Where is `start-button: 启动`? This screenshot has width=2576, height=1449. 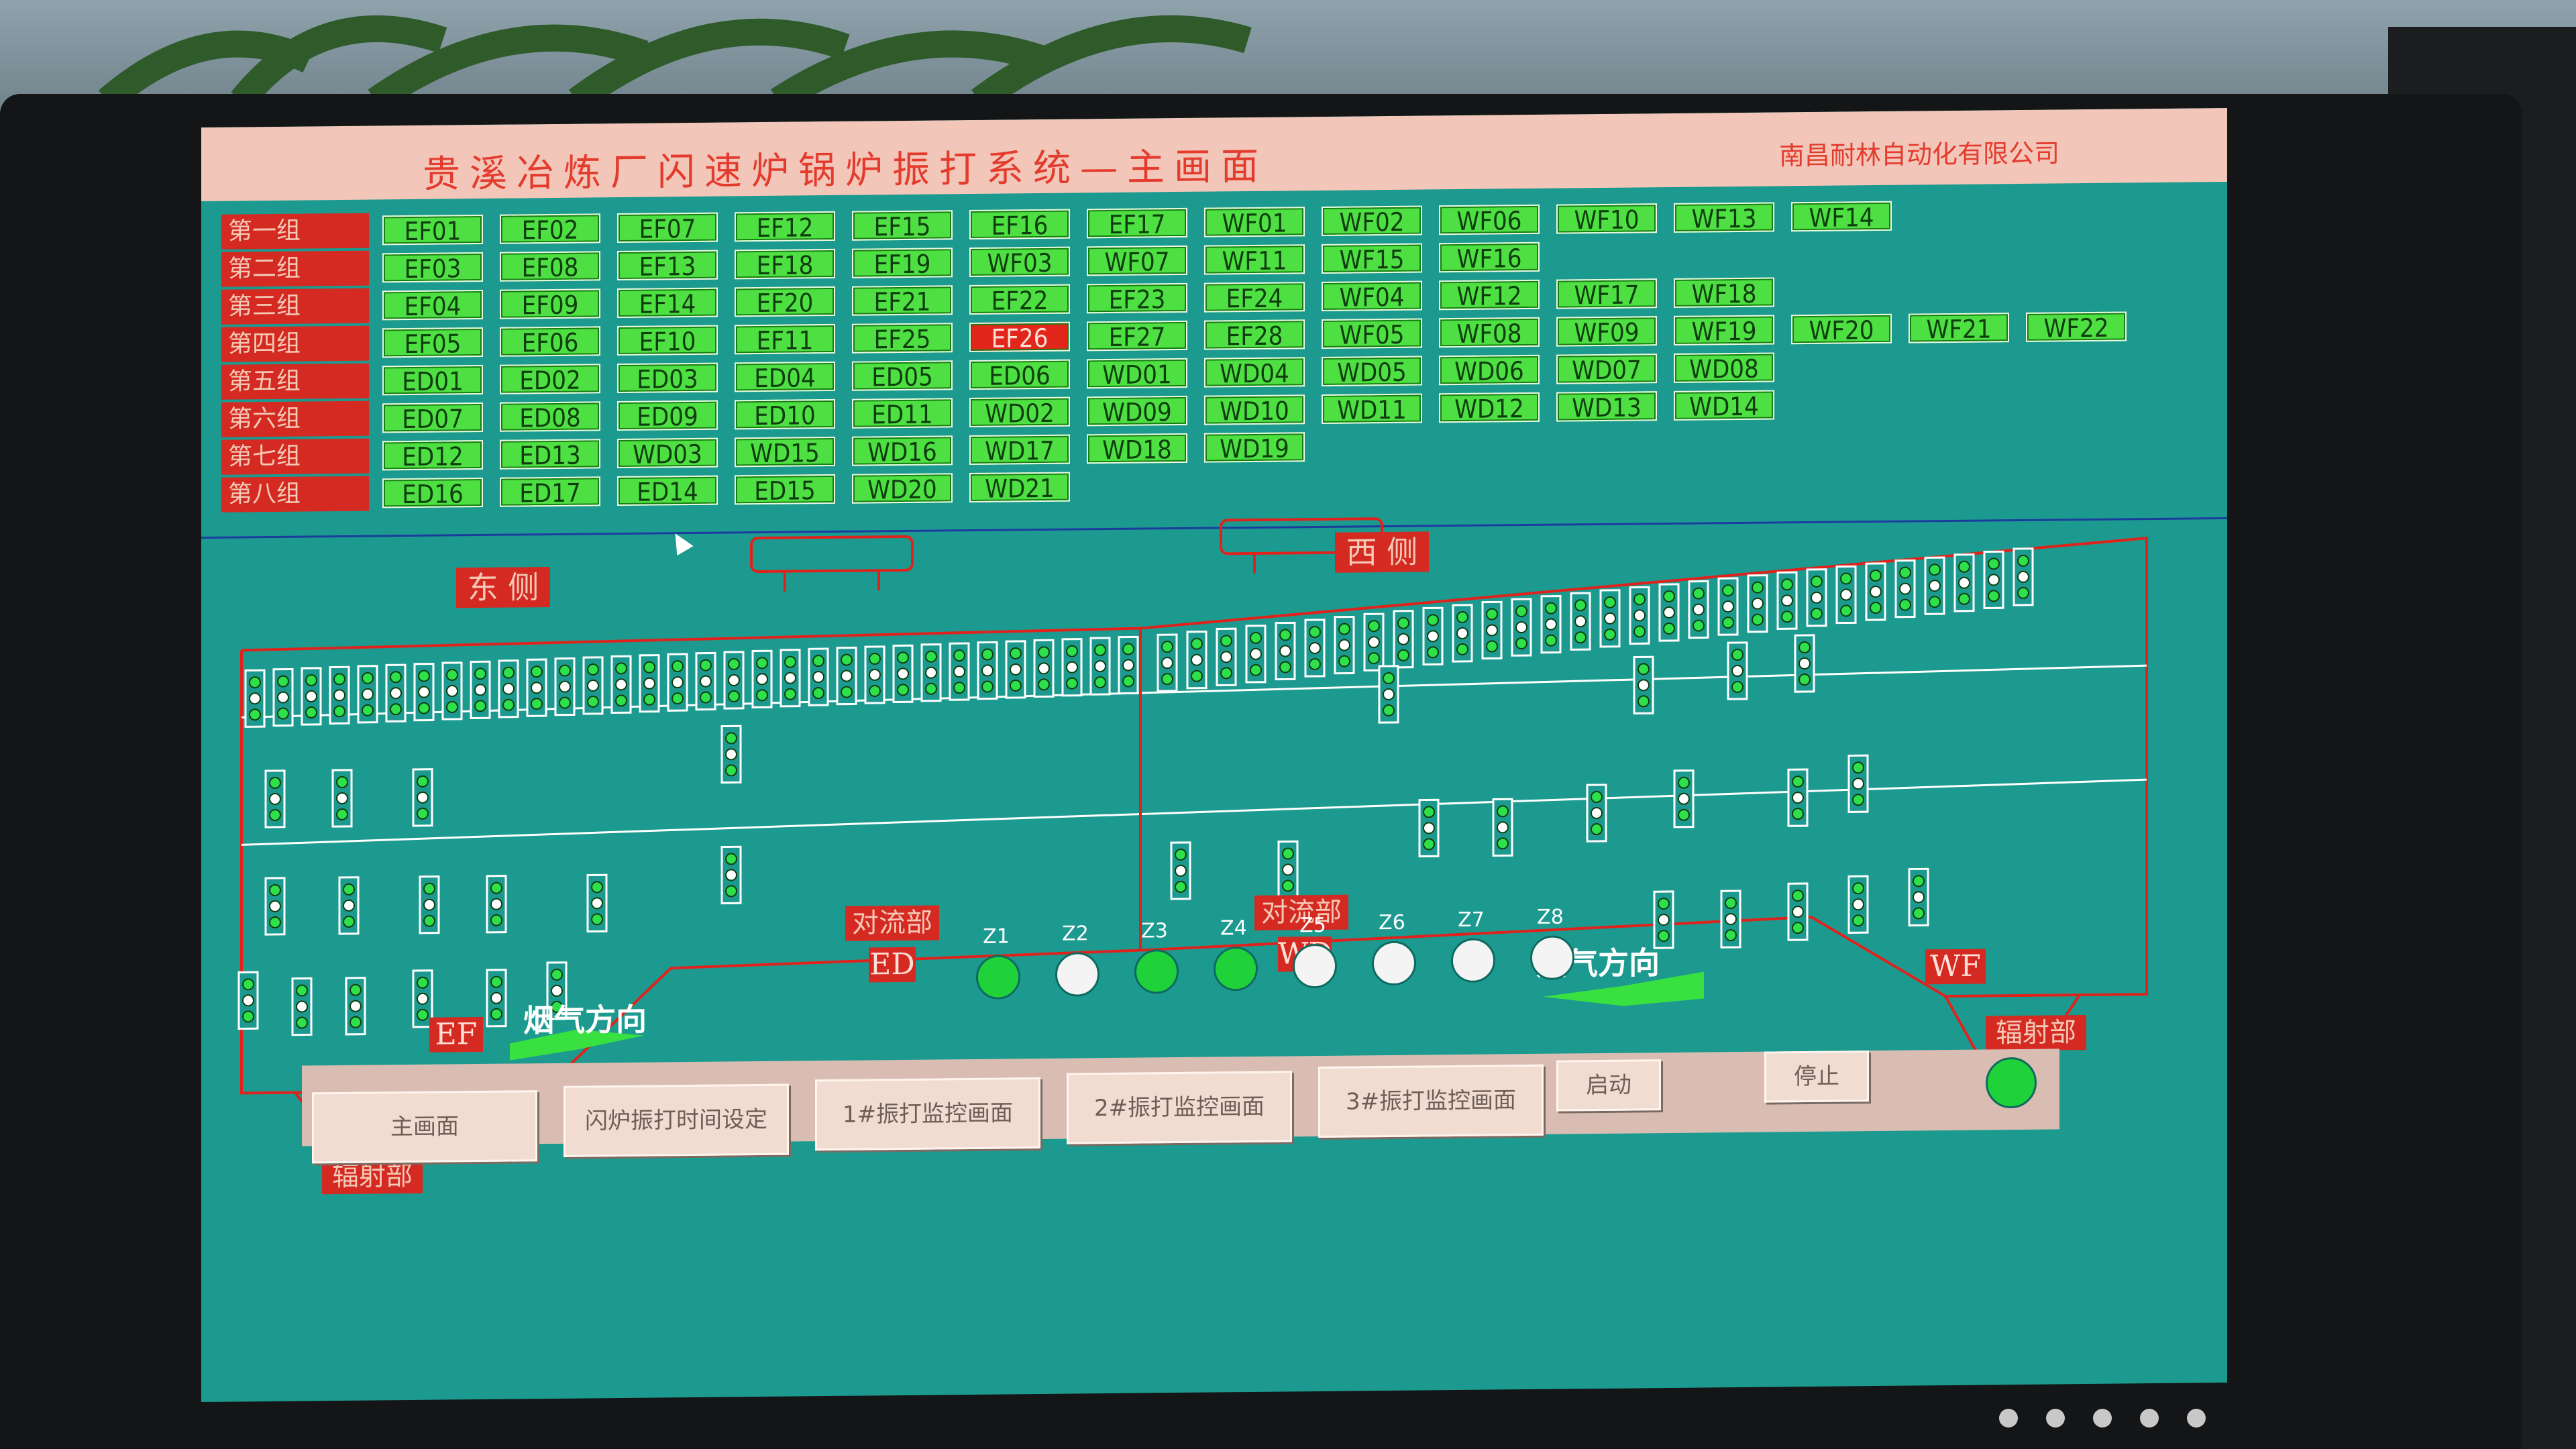 start-button: 启动 is located at coordinates (1608, 1085).